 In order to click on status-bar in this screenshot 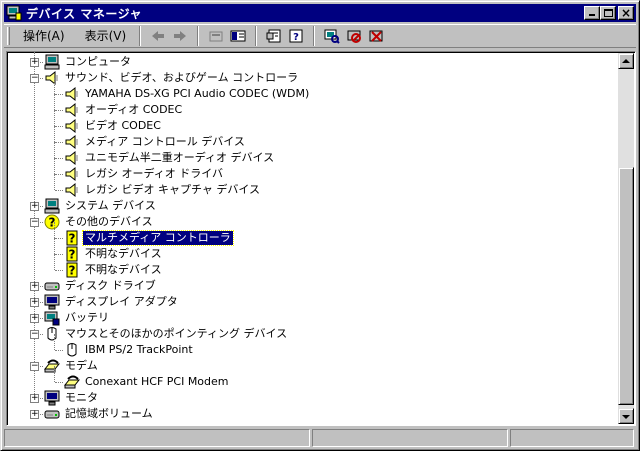, I will do `click(320, 438)`.